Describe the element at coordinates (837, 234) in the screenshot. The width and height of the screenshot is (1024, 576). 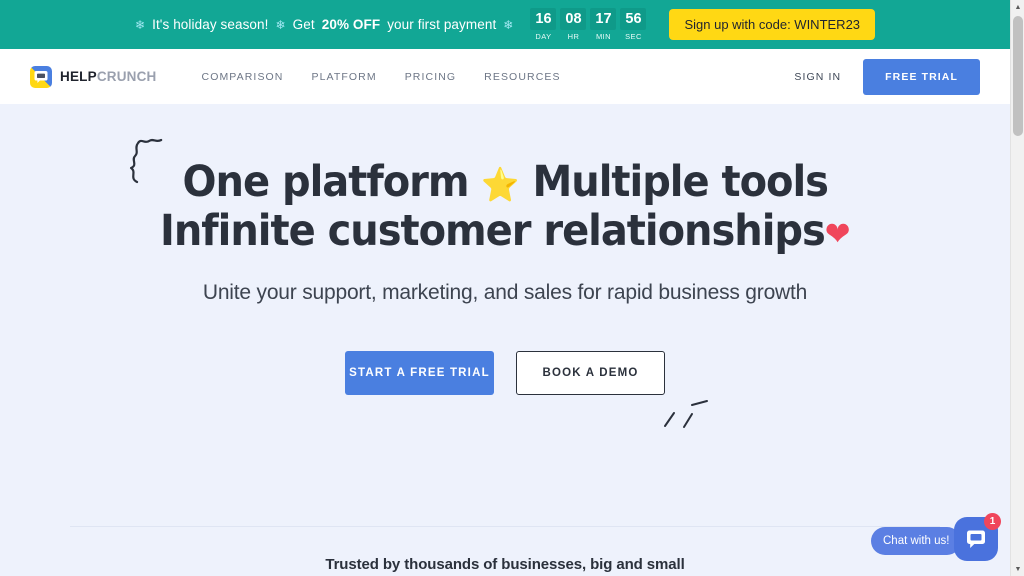
I see `heart-emoji-icon: ❤` at that location.